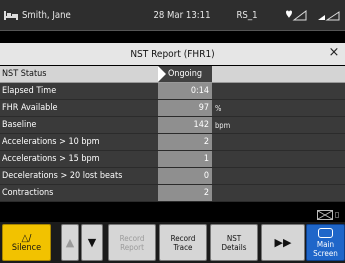 The height and width of the screenshot is (263, 345). What do you see at coordinates (185, 91) in the screenshot?
I see `row-value: 0:14` at bounding box center [185, 91].